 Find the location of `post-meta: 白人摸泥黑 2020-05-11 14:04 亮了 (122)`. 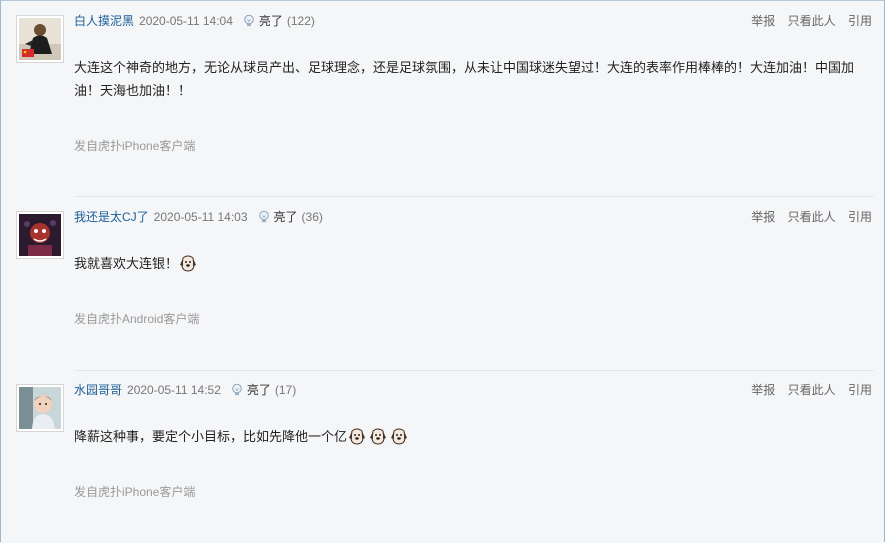

post-meta: 白人摸泥黑 2020-05-11 14:04 亮了 (122) is located at coordinates (194, 21).